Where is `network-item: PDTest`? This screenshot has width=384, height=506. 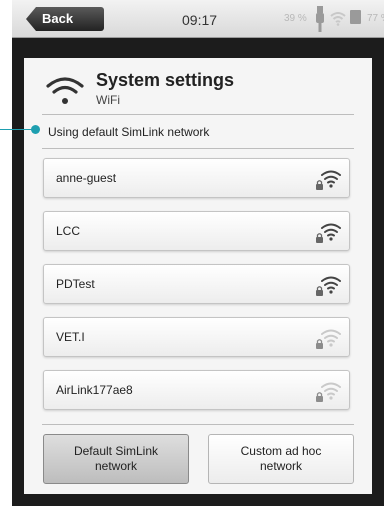 network-item: PDTest is located at coordinates (196, 284).